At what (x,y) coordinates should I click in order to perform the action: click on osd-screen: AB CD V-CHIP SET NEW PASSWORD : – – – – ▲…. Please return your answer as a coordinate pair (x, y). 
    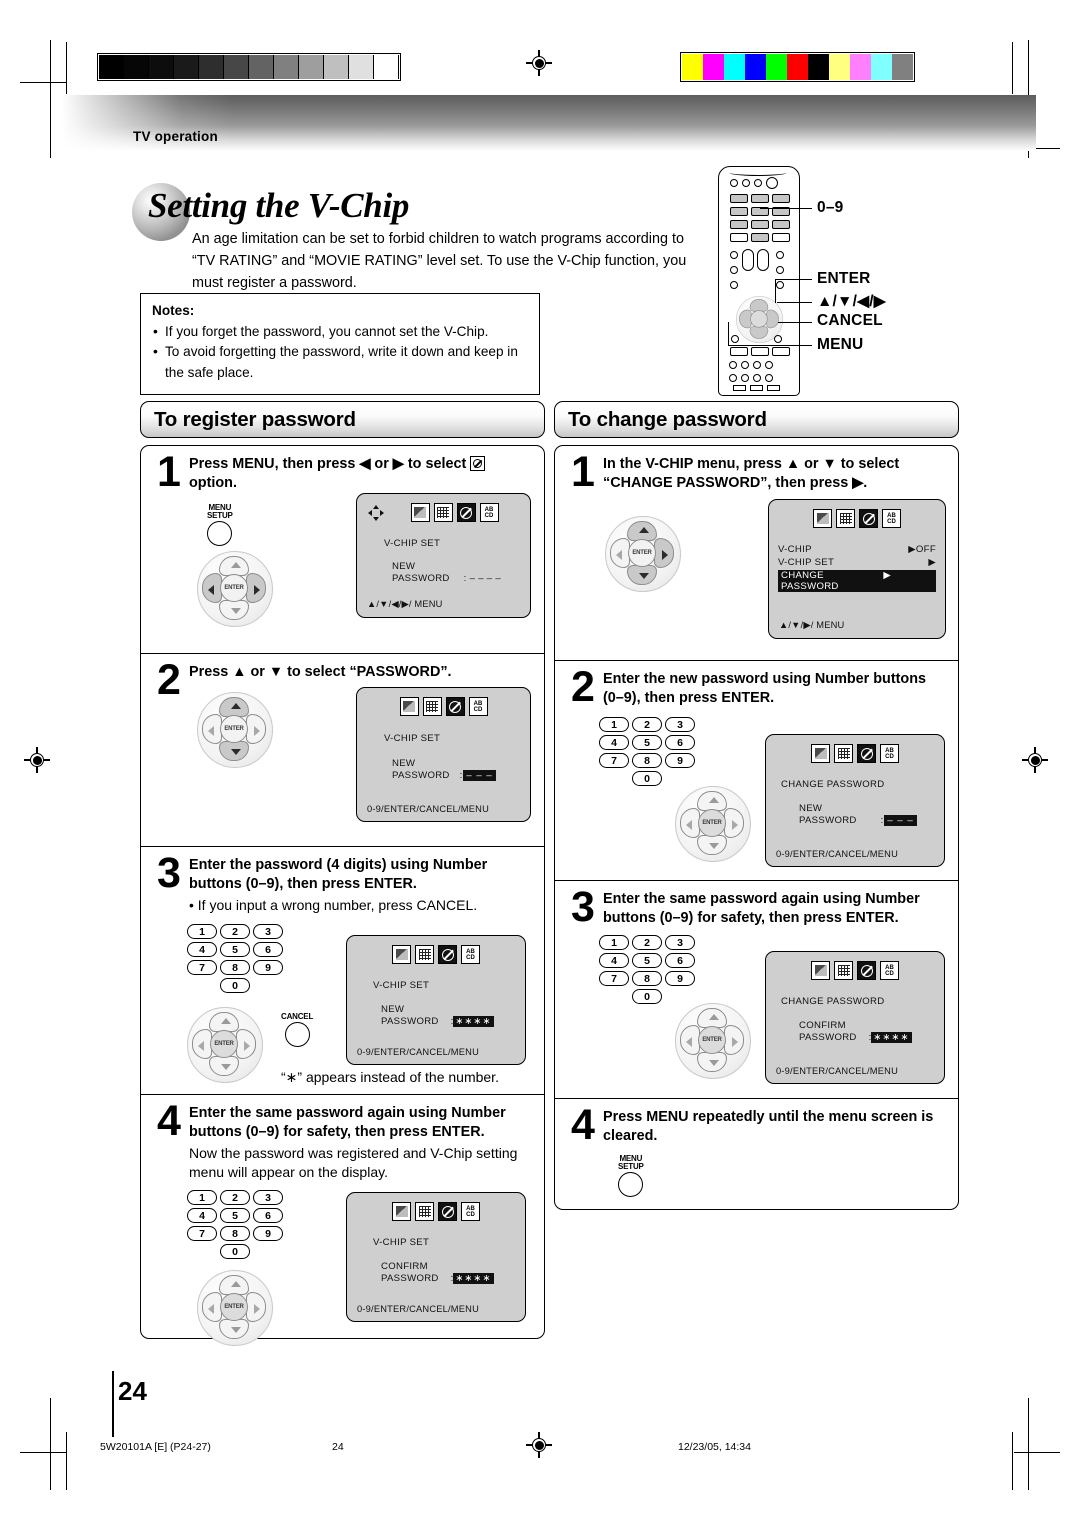
    Looking at the image, I should click on (443, 555).